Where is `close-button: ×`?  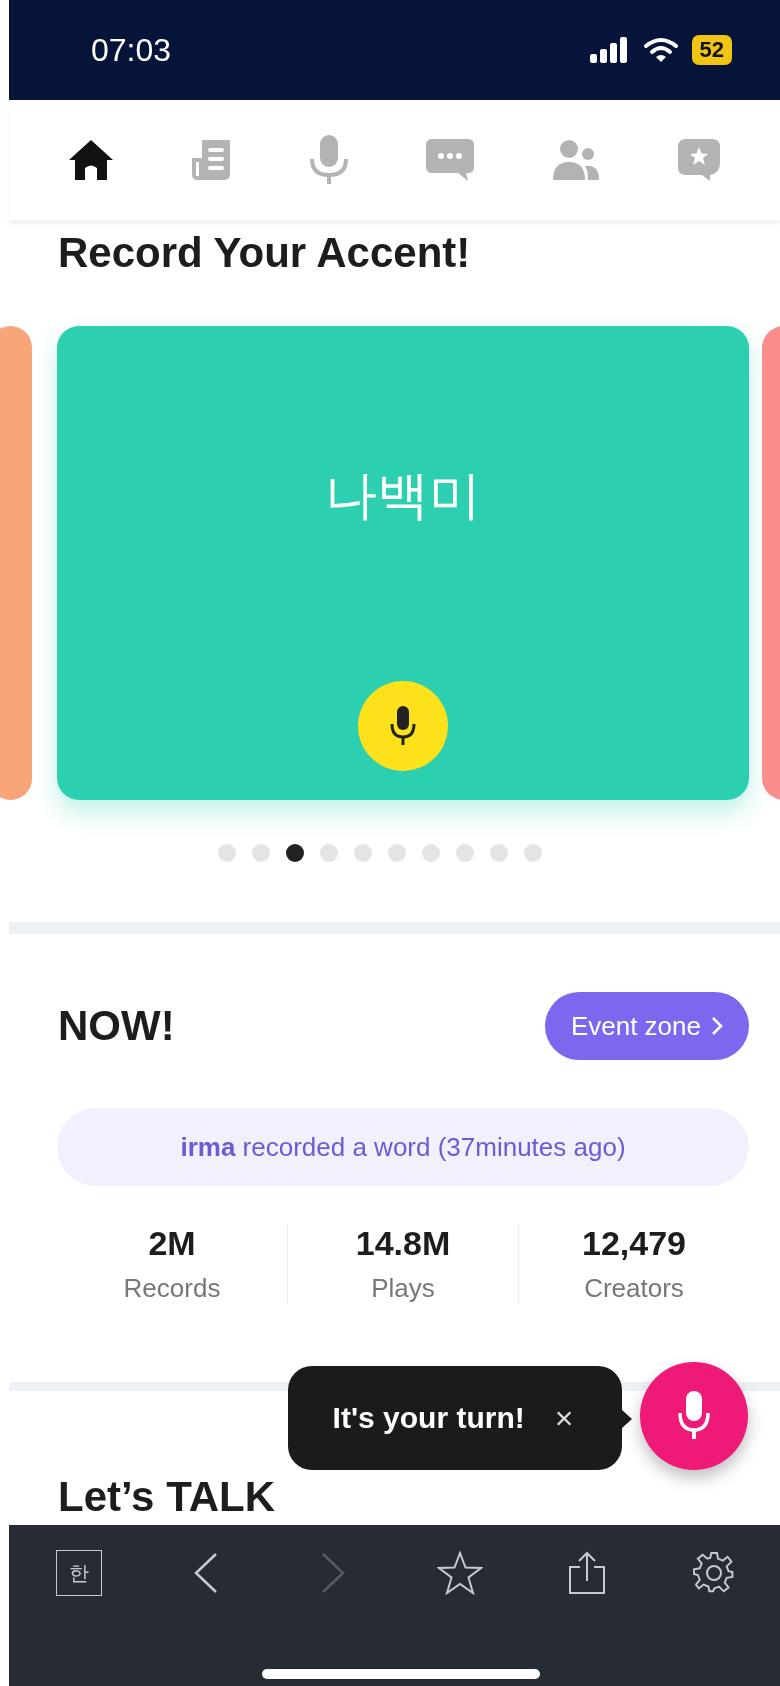 close-button: × is located at coordinates (564, 1418).